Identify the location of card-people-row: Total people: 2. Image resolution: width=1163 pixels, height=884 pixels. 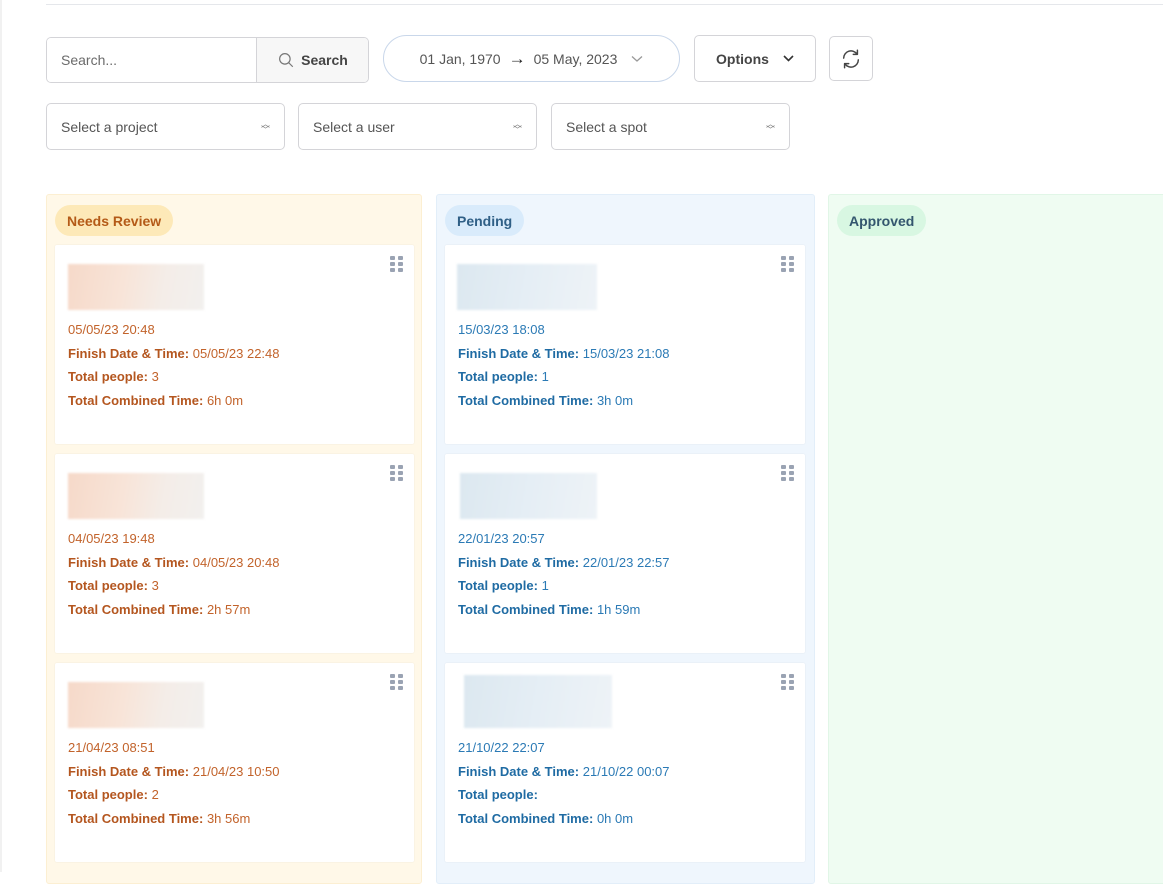
(174, 795).